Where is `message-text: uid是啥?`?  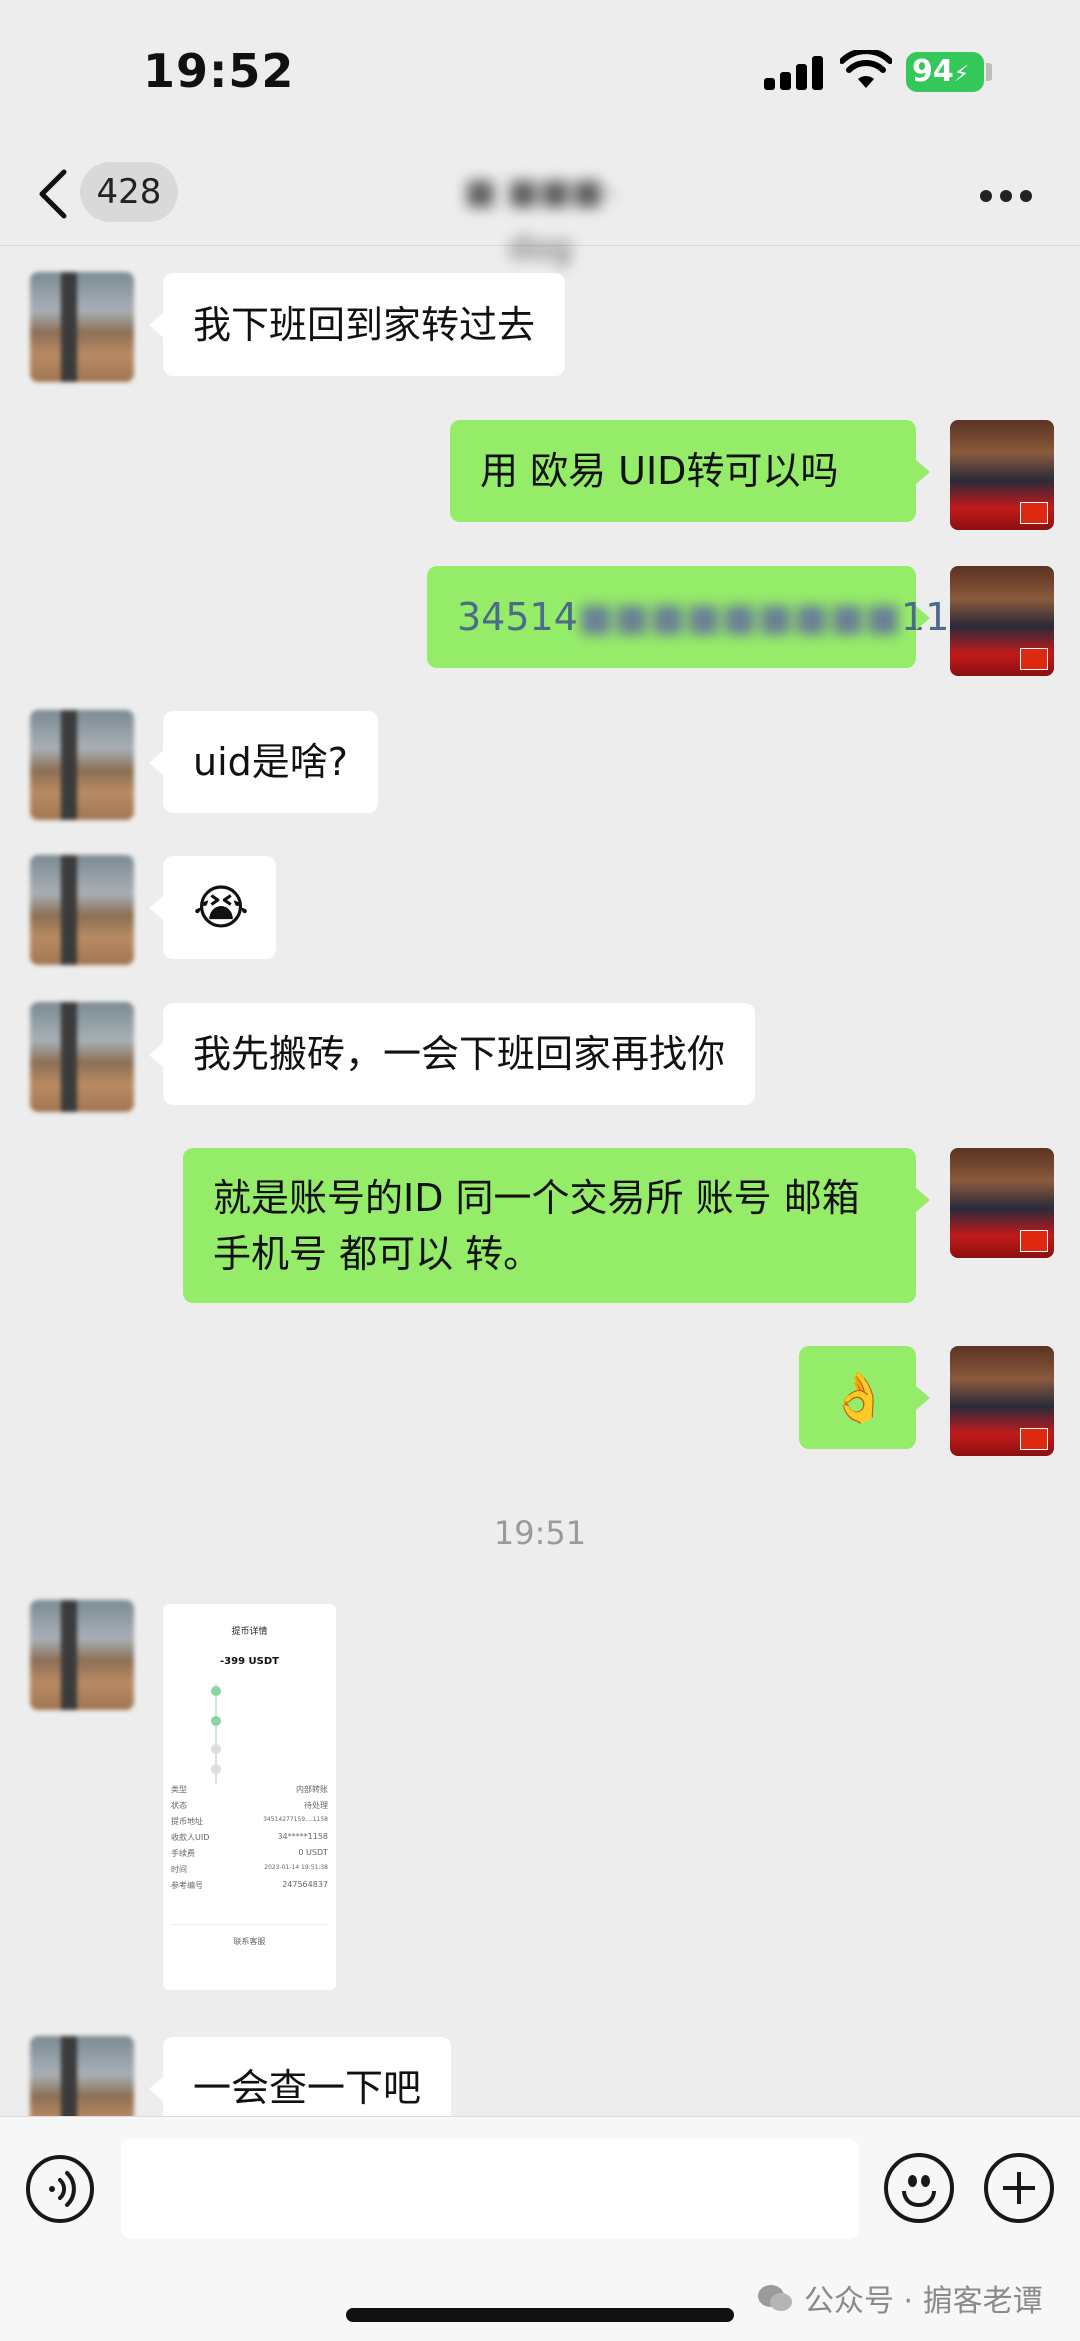 message-text: uid是啥? is located at coordinates (270, 762).